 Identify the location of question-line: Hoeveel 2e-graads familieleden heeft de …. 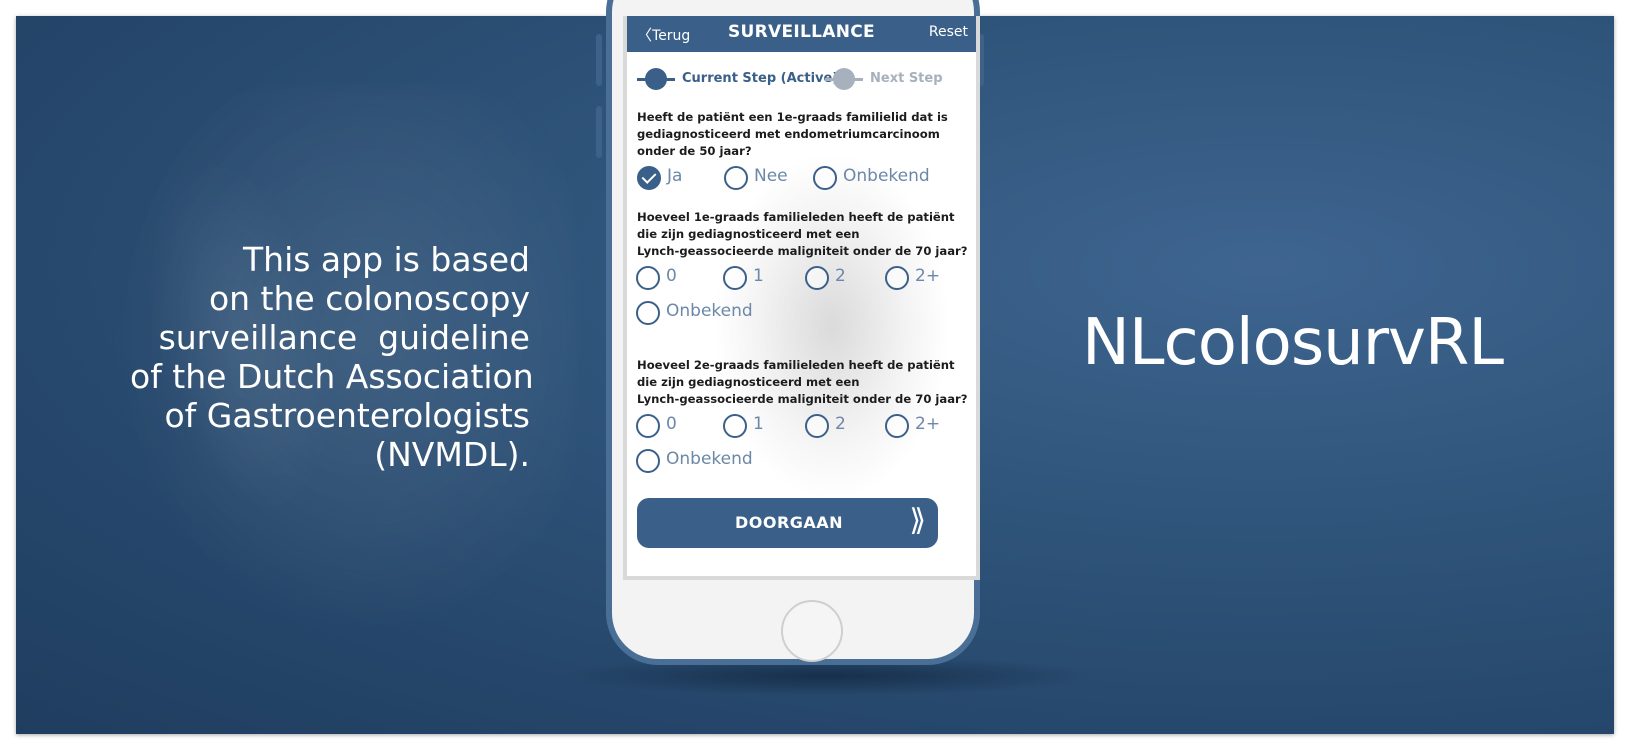
(796, 365).